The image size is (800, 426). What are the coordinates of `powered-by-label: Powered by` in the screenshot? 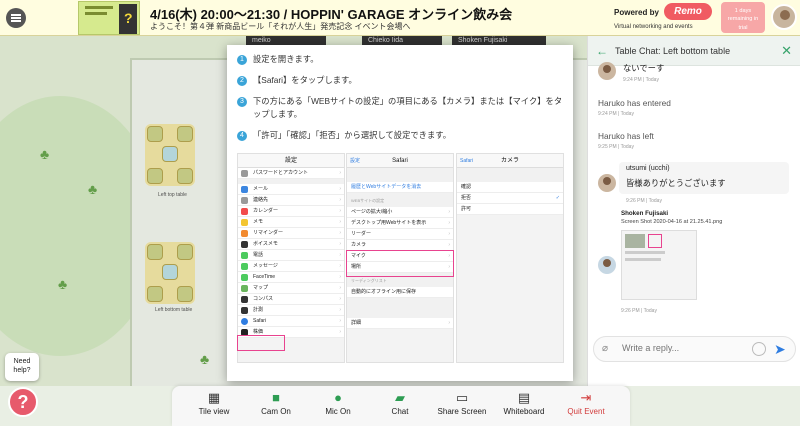 It's located at (636, 12).